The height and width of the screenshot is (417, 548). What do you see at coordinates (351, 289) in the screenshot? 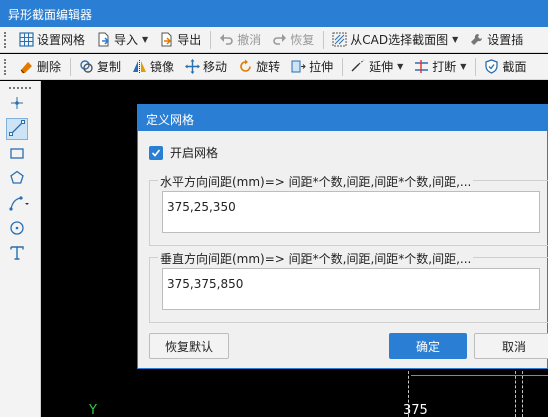
I see `vertical-spacing-input: 375,375,850` at bounding box center [351, 289].